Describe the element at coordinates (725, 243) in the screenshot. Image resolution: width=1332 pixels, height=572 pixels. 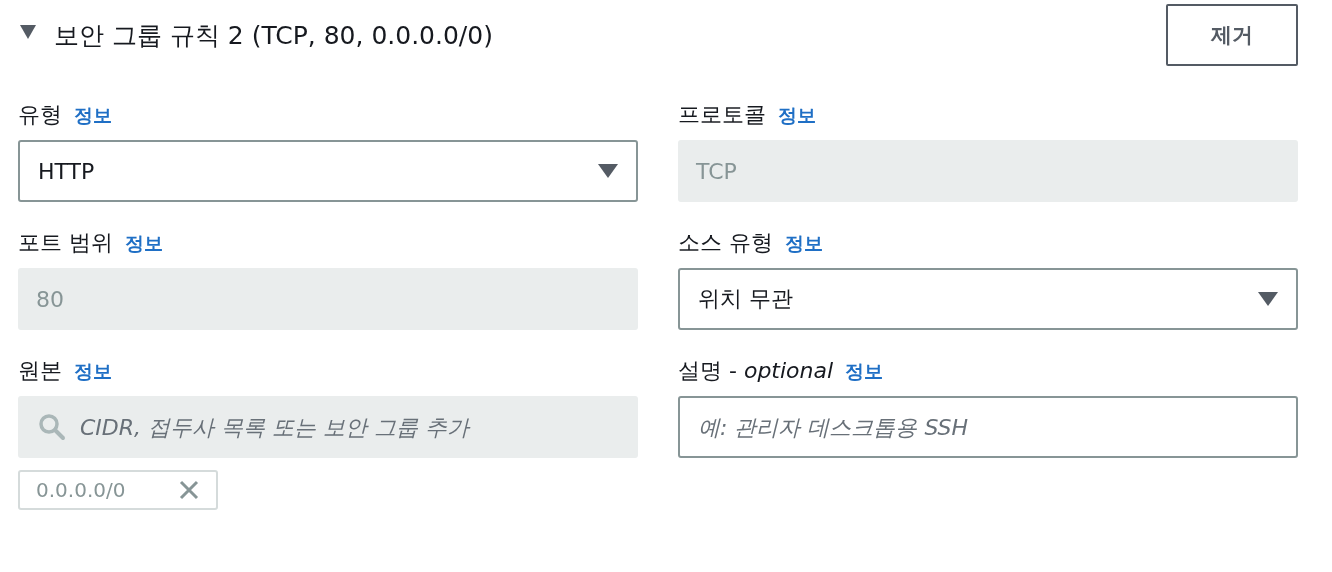
I see `field-label: 소스 유형` at that location.